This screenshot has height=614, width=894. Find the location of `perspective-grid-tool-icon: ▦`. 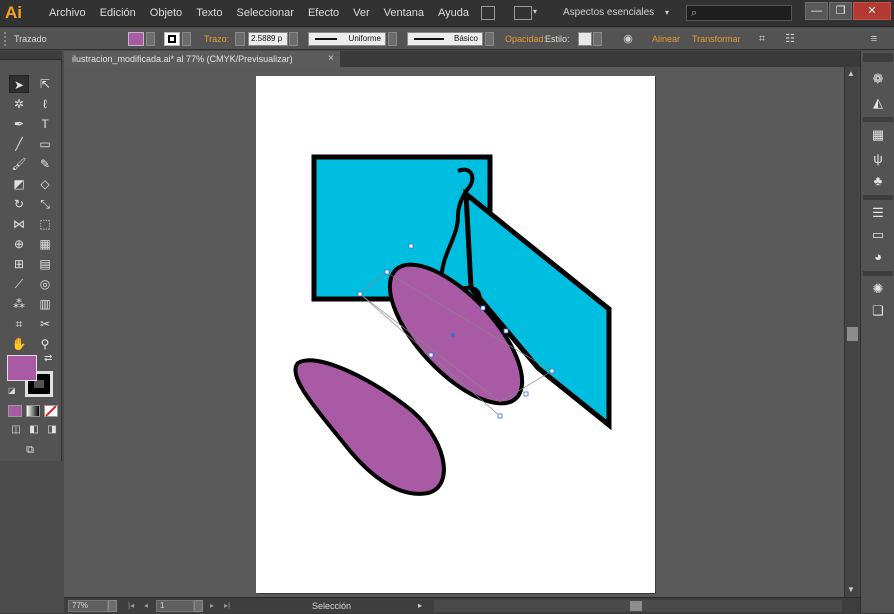

perspective-grid-tool-icon: ▦ is located at coordinates (45, 244).